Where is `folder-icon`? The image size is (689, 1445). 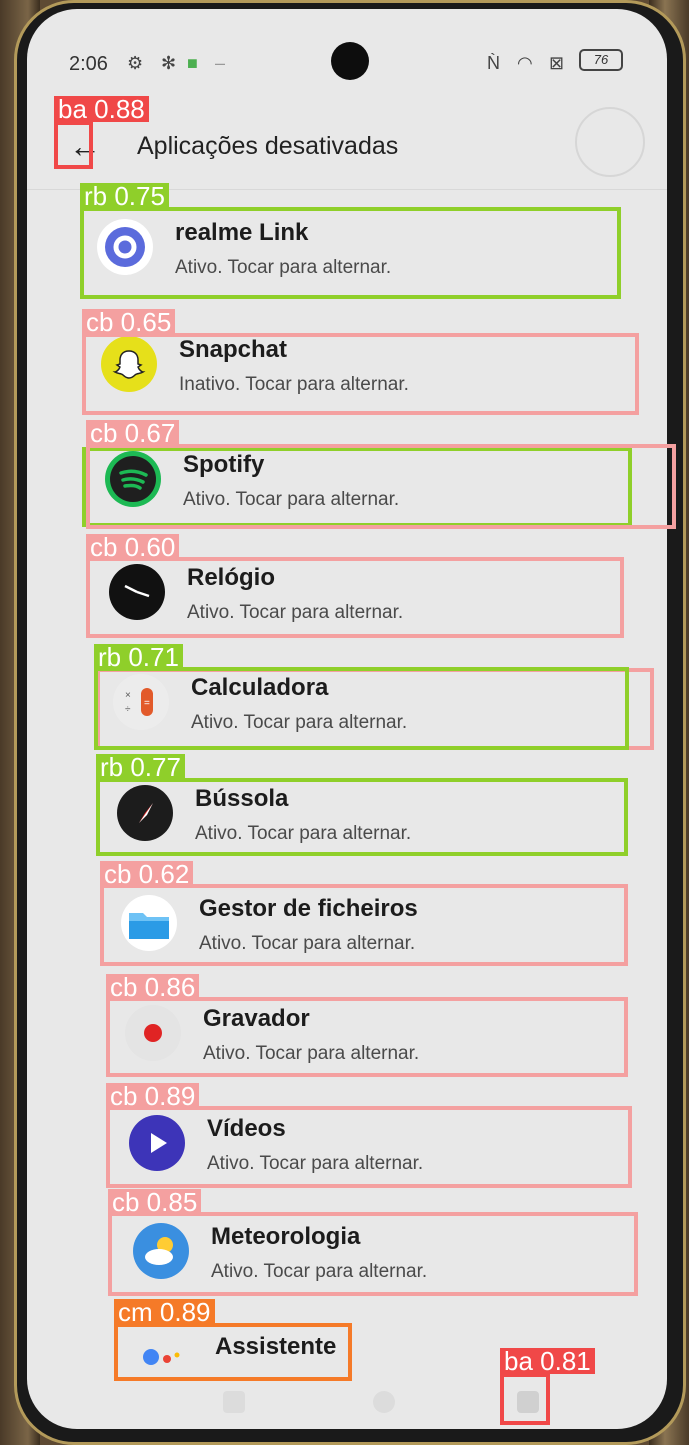
folder-icon is located at coordinates (149, 923).